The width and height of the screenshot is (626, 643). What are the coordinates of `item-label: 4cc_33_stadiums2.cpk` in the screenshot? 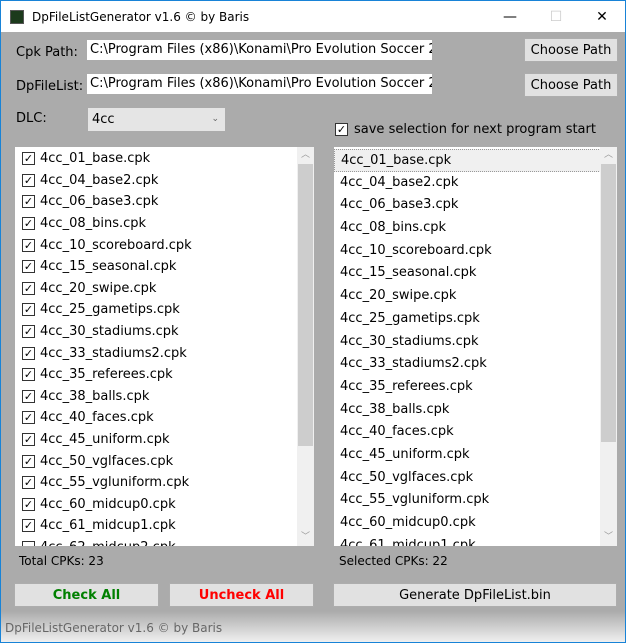 It's located at (113, 353).